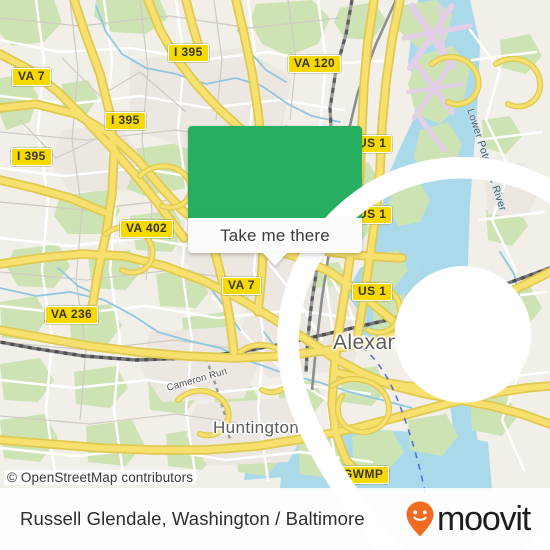 The image size is (550, 550). What do you see at coordinates (31, 77) in the screenshot?
I see `highway-shield-va-7-west: VA 7` at bounding box center [31, 77].